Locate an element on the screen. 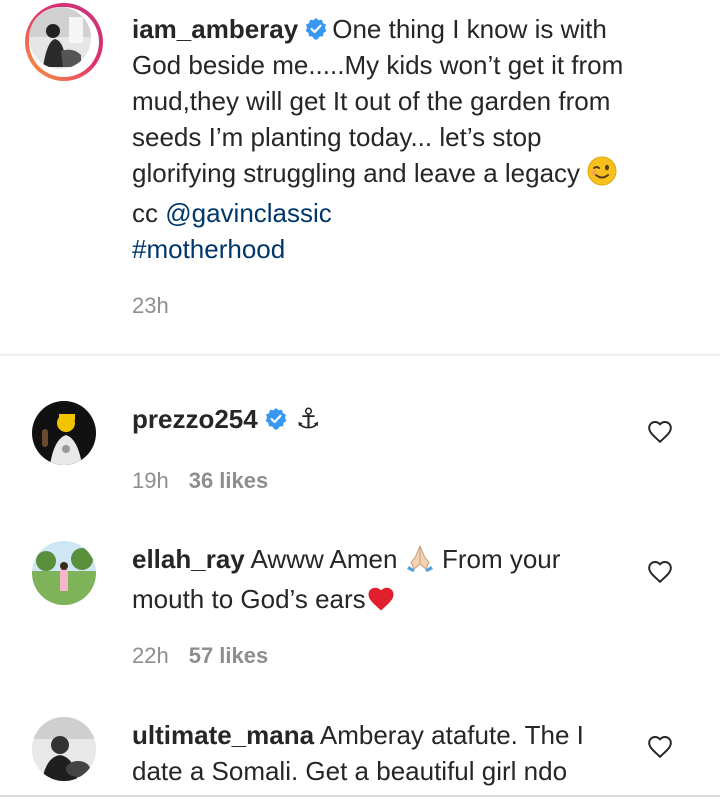 This screenshot has width=720, height=800. caption-author-avatar is located at coordinates (64, 42).